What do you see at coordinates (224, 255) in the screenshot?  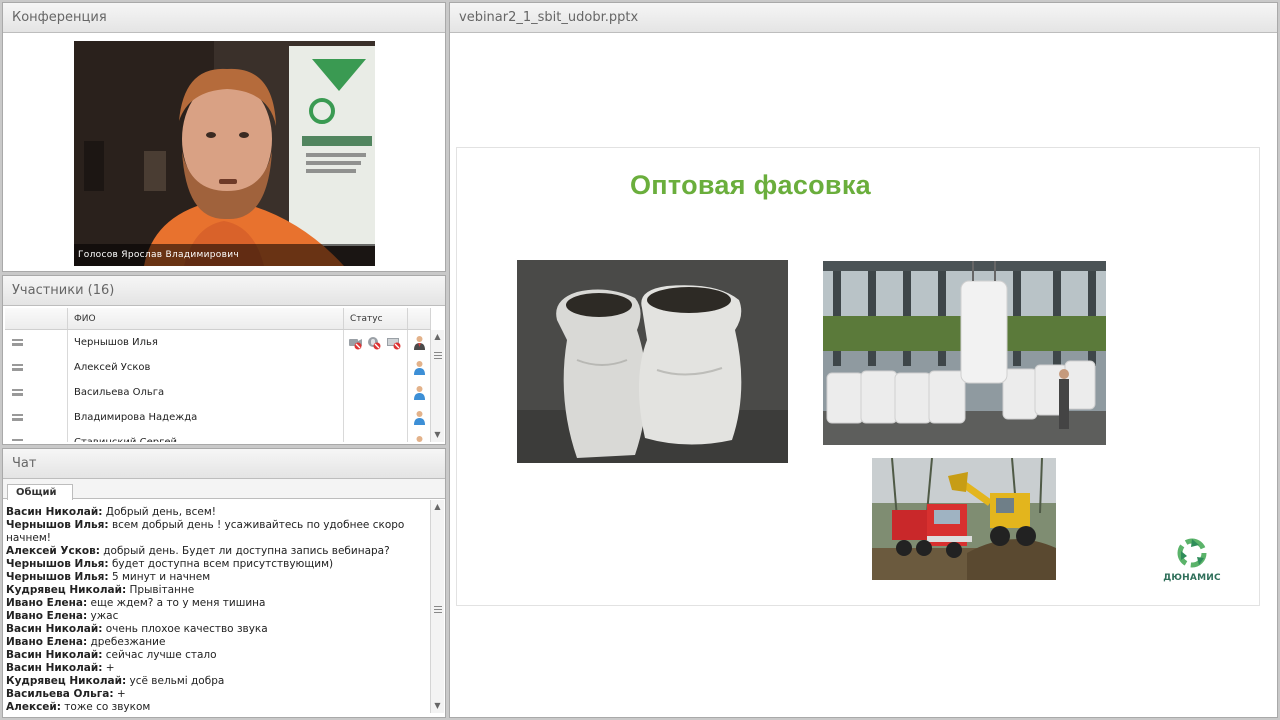 I see `video-speaker-caption: Голосов Ярослав Владимирович` at bounding box center [224, 255].